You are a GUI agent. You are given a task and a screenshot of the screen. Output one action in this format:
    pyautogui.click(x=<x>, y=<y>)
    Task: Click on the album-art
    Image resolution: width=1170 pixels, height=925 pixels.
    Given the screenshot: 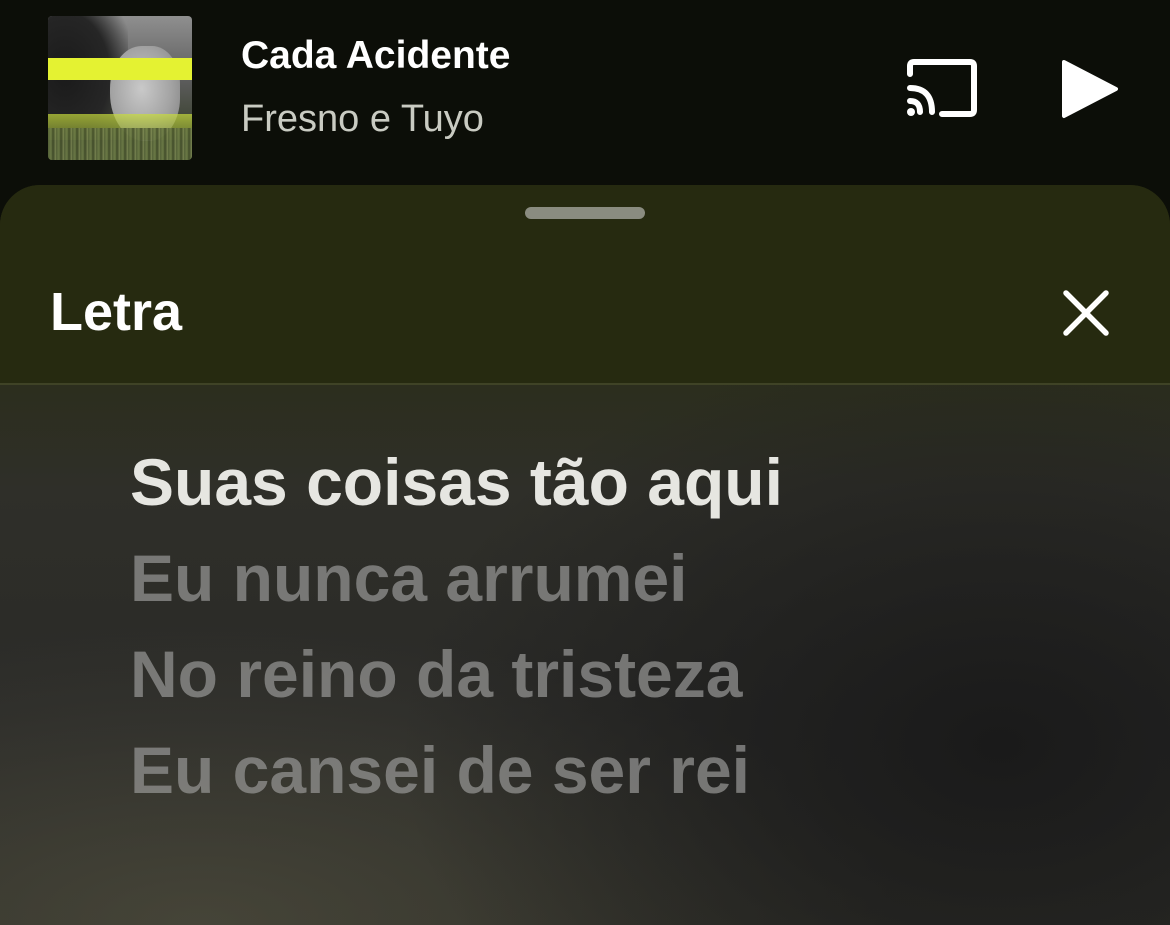 What is the action you would take?
    pyautogui.click(x=120, y=88)
    